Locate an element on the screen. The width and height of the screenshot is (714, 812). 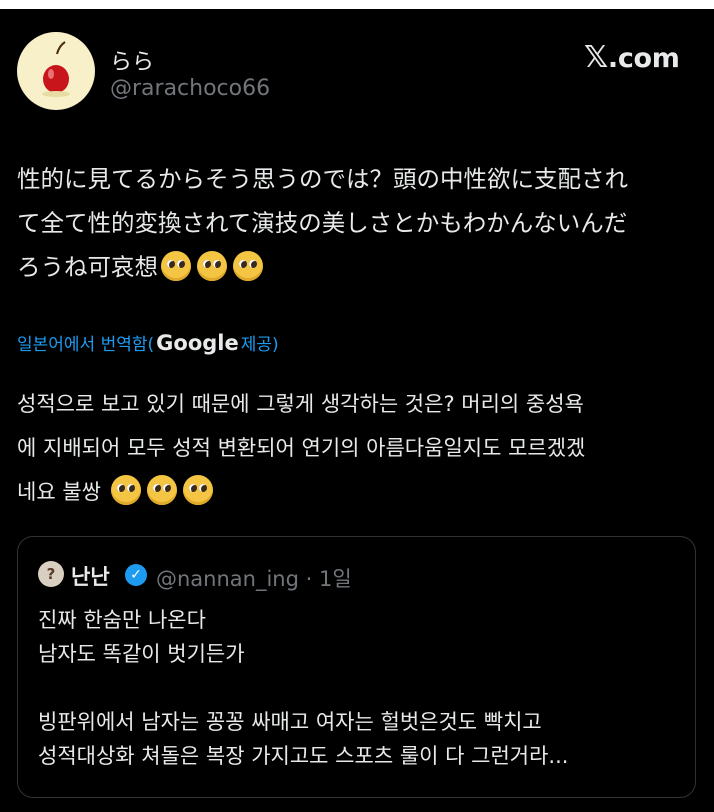
translated-line-3: 네요 불쌍 is located at coordinates (362, 492).